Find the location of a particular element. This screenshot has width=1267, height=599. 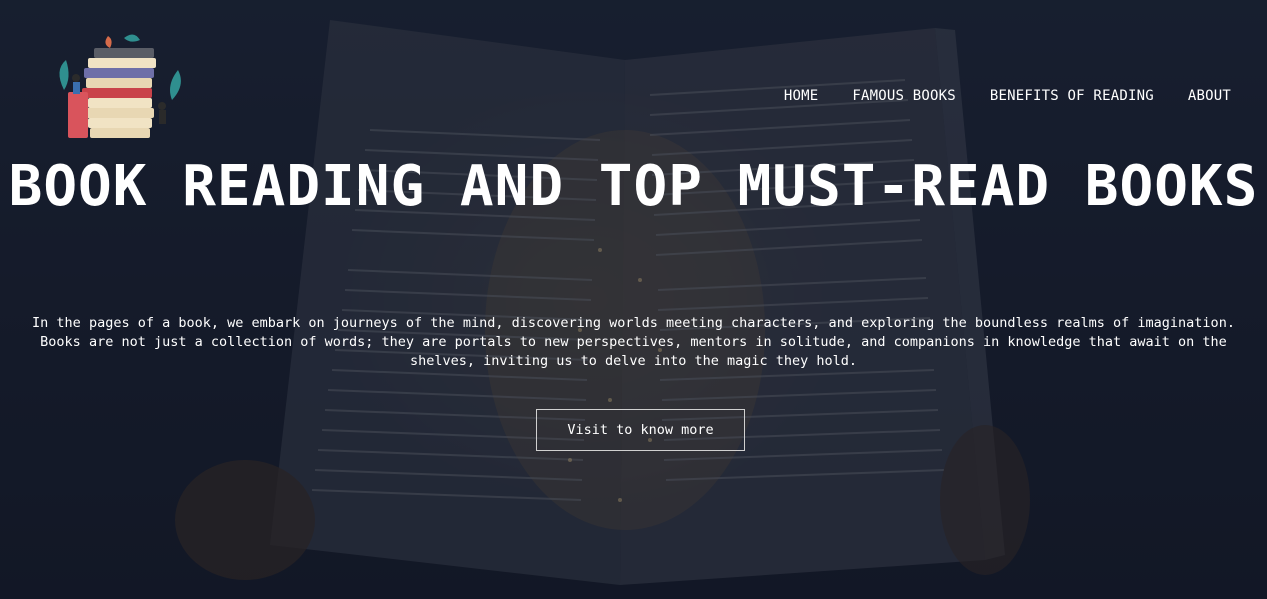

visit-to-know-more-button: Visit to know more is located at coordinates (640, 430).